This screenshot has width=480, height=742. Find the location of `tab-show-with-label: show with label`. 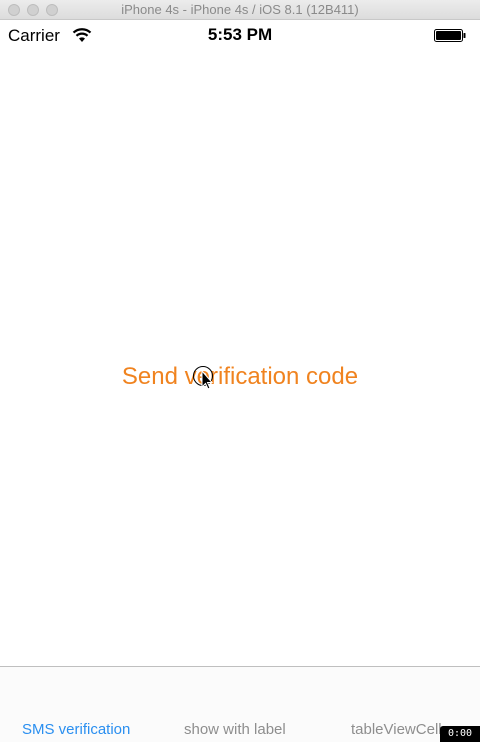

tab-show-with-label: show with label is located at coordinates (235, 729).